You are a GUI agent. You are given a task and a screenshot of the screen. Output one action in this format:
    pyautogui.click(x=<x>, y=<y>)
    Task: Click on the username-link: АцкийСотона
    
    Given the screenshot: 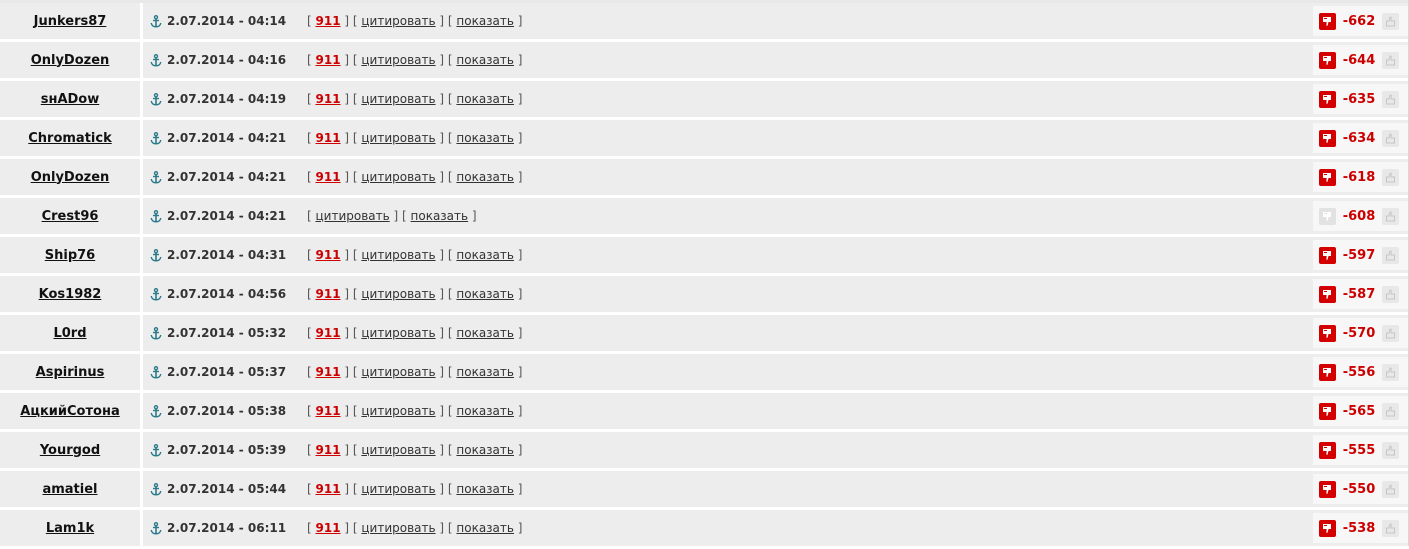 What is the action you would take?
    pyautogui.click(x=69, y=411)
    